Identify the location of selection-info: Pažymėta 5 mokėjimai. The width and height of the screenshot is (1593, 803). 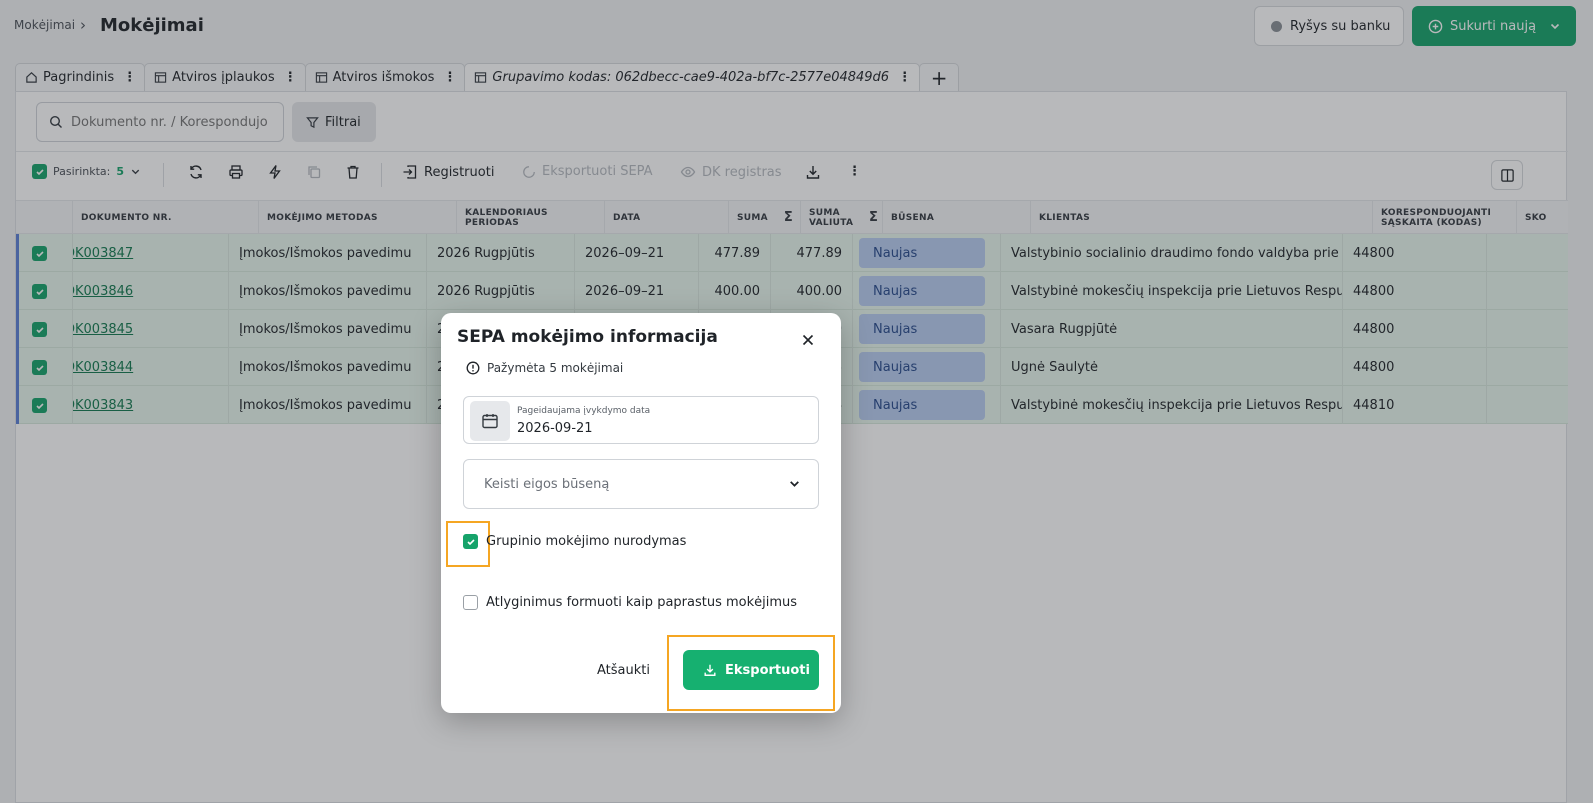
(544, 368).